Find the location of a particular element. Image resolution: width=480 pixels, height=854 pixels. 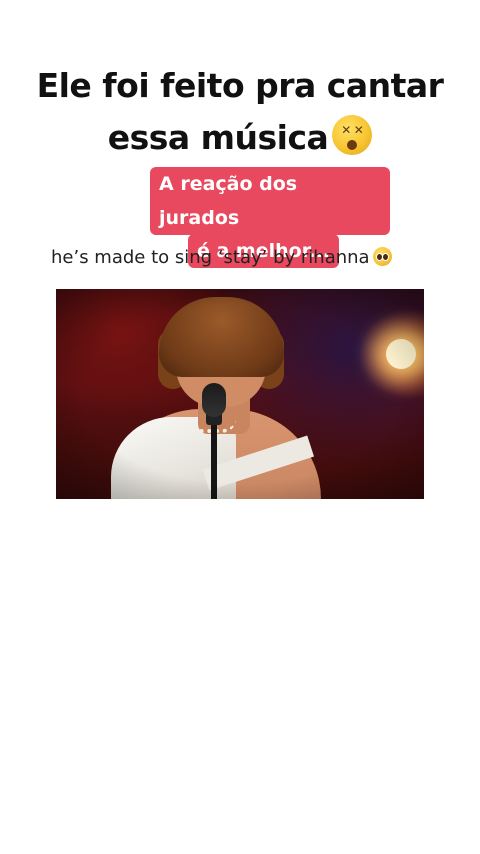

pleading-face-icon is located at coordinates (382, 256).